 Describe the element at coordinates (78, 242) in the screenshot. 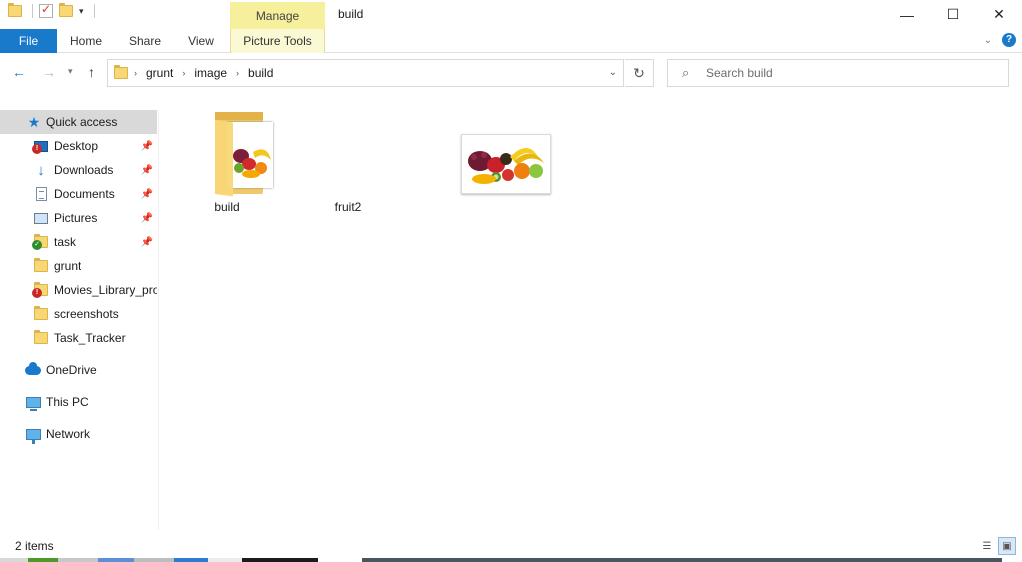

I see `sidebar-item-task: ✓ task 📌` at that location.